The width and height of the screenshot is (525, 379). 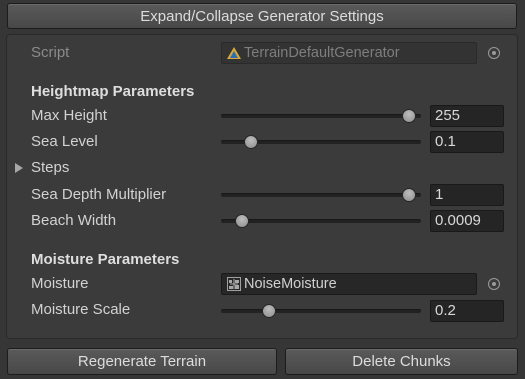 What do you see at coordinates (467, 311) in the screenshot?
I see `moisture-scale-input: 0.2` at bounding box center [467, 311].